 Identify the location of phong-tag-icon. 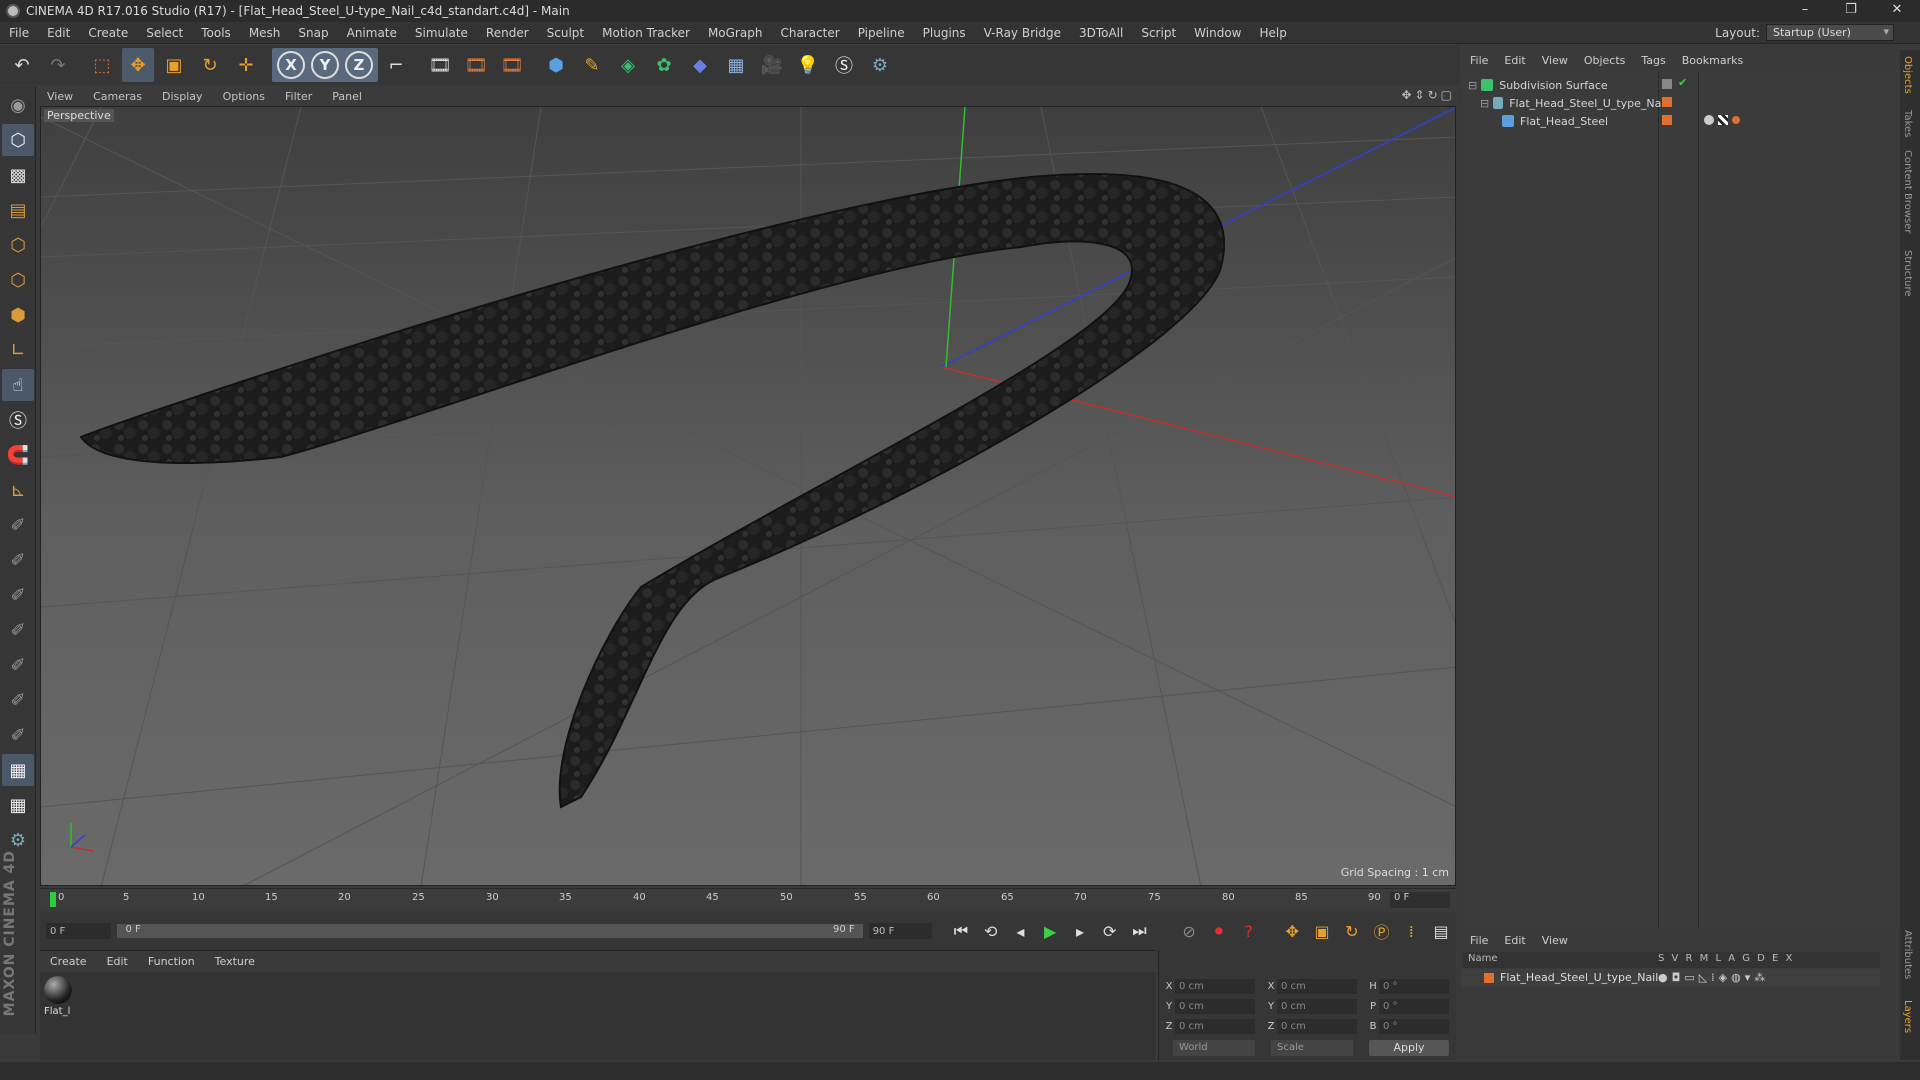
(1736, 120).